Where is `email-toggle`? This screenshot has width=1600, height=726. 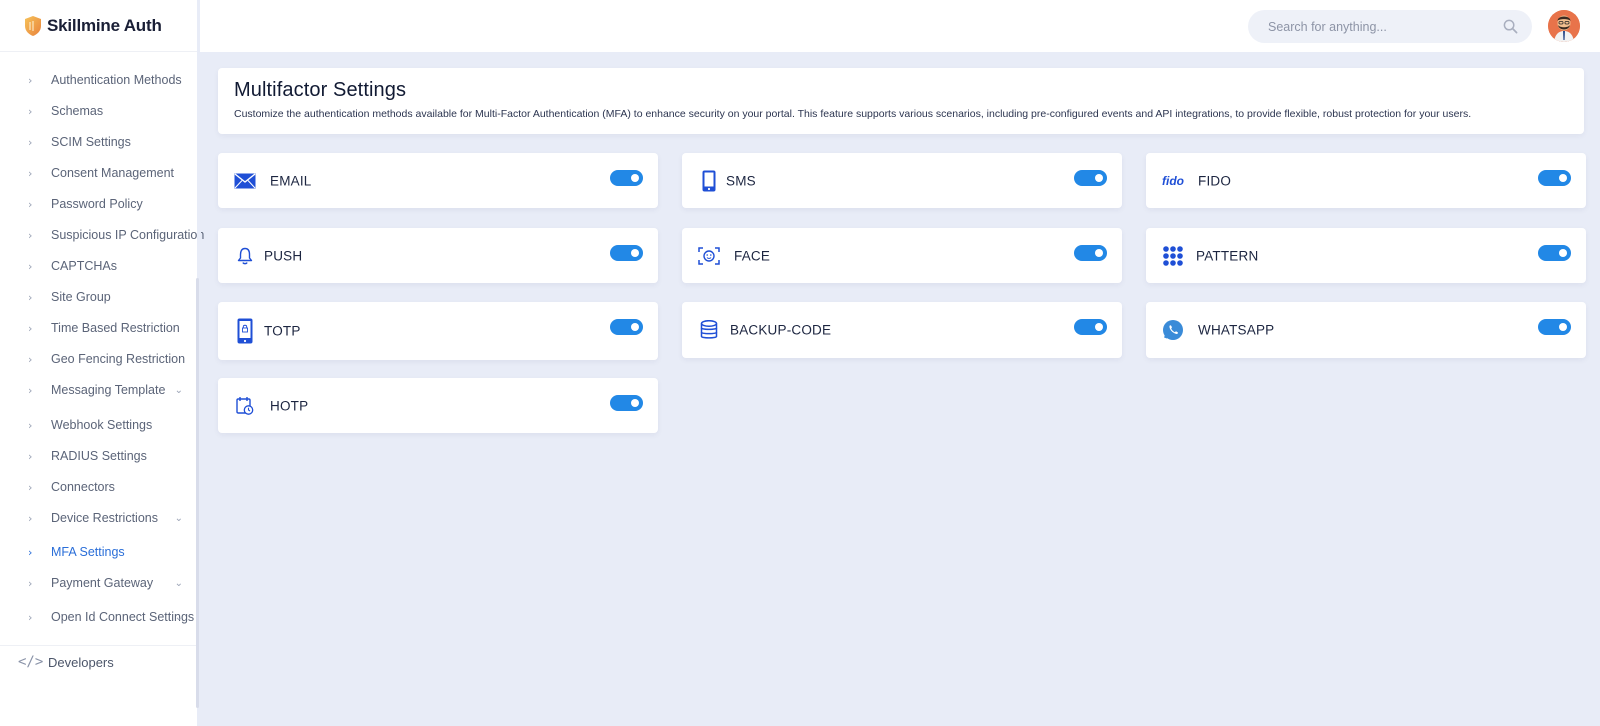
email-toggle is located at coordinates (626, 178).